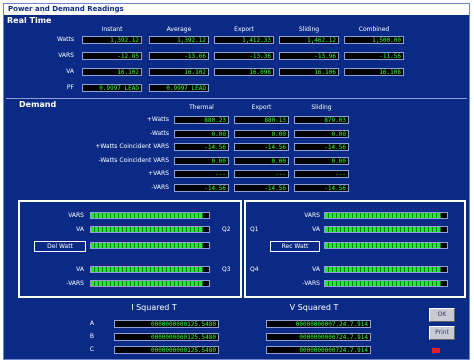 The image size is (474, 363). What do you see at coordinates (311, 283) in the screenshot?
I see `quadrant-right-label: -VARS` at bounding box center [311, 283].